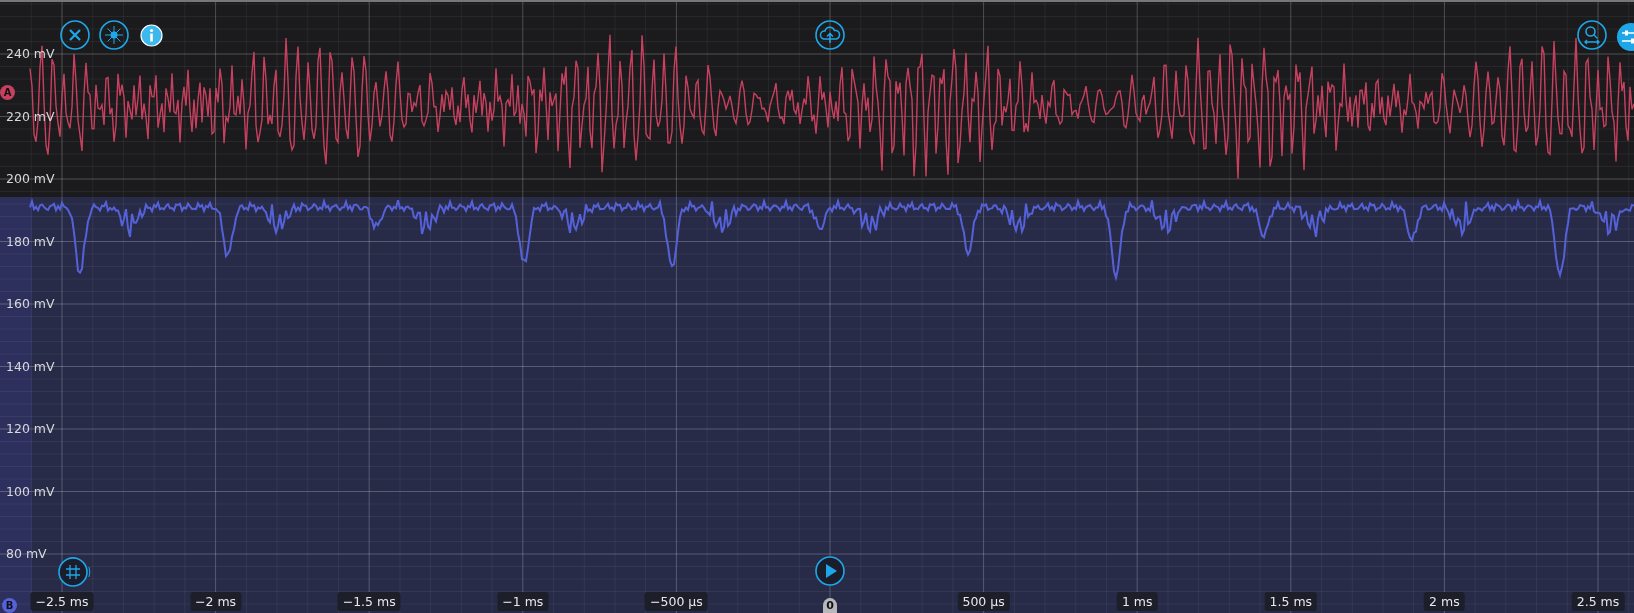 The image size is (1634, 613). What do you see at coordinates (369, 601) in the screenshot?
I see `x-axis-label: −1.5 ms` at bounding box center [369, 601].